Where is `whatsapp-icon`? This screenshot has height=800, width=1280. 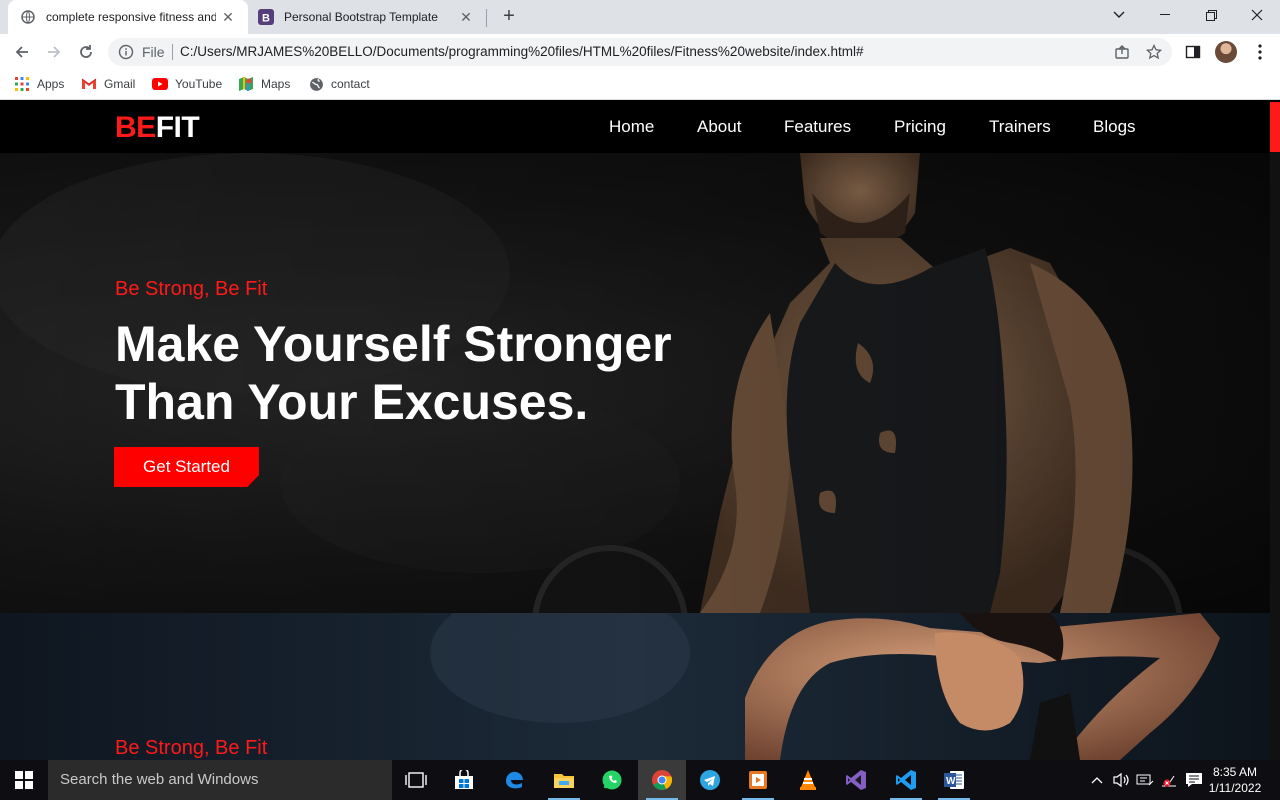
whatsapp-icon is located at coordinates (612, 780).